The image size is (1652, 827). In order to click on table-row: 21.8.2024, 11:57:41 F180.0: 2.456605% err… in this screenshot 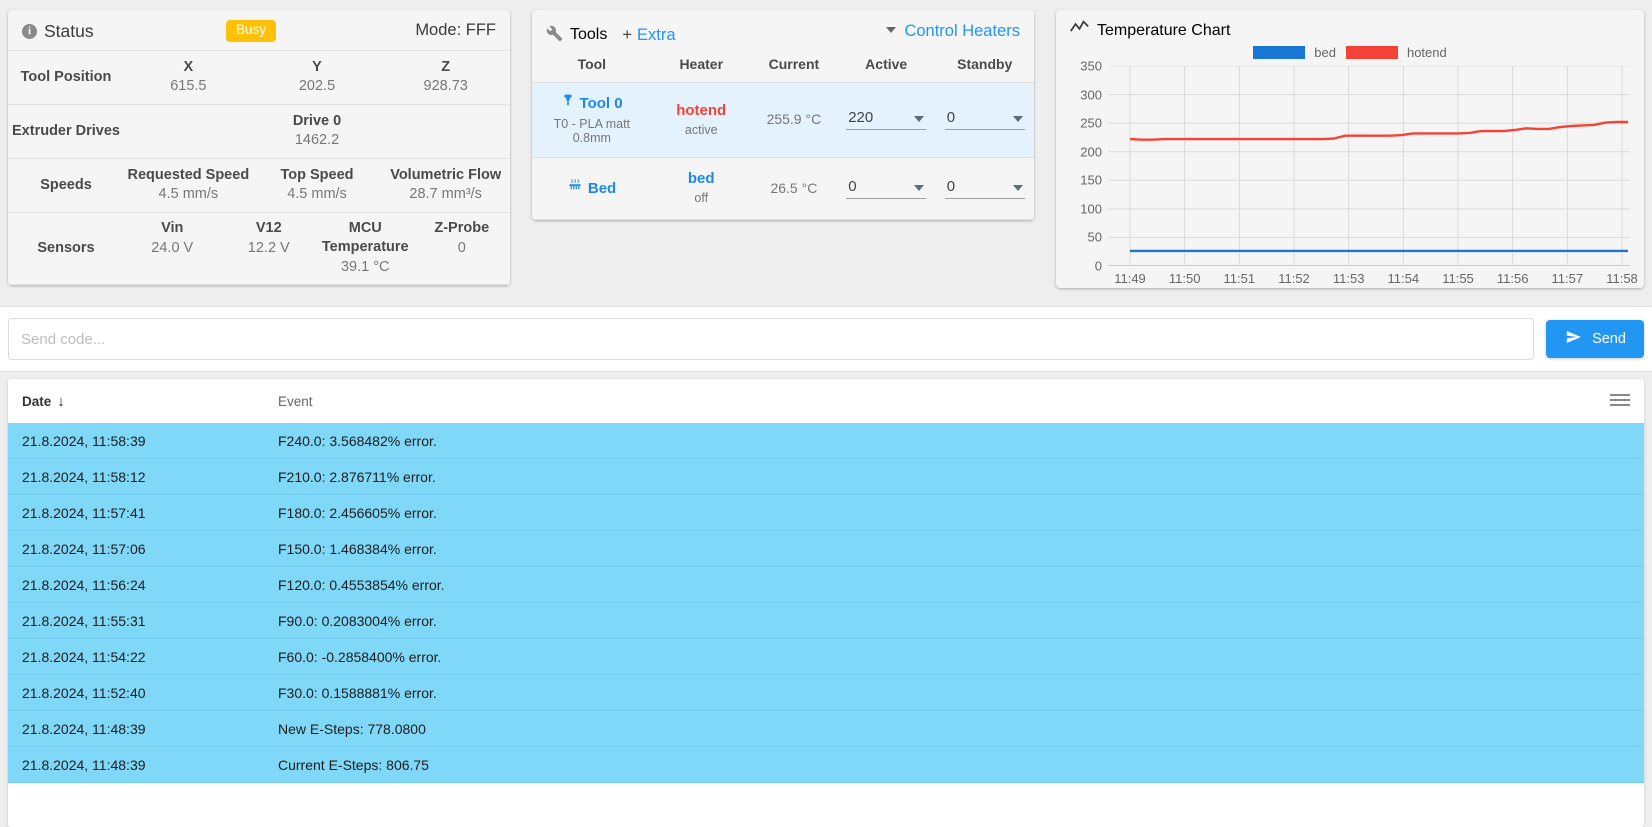, I will do `click(826, 513)`.